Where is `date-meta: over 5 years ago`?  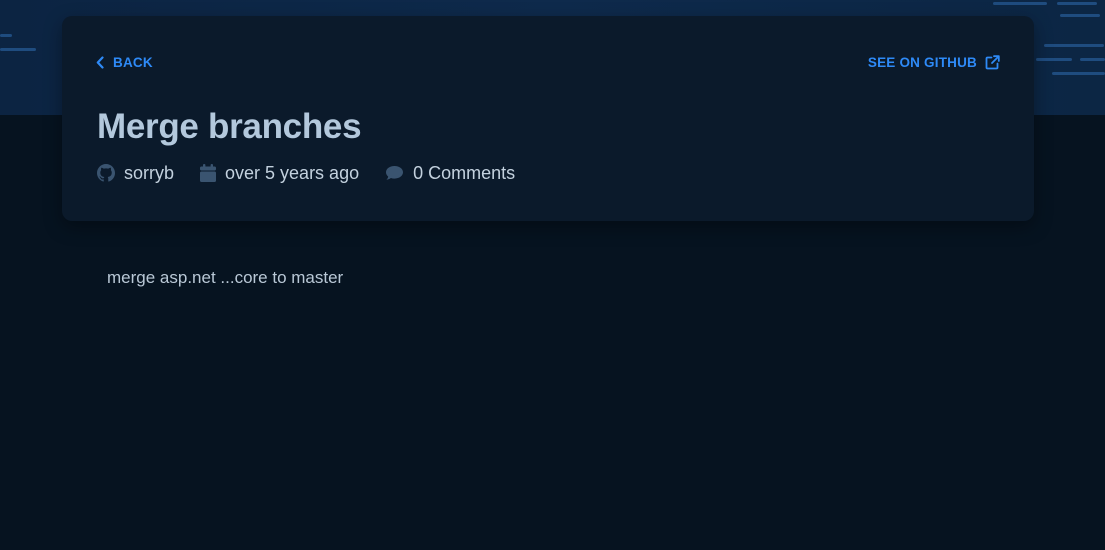
date-meta: over 5 years ago is located at coordinates (279, 173).